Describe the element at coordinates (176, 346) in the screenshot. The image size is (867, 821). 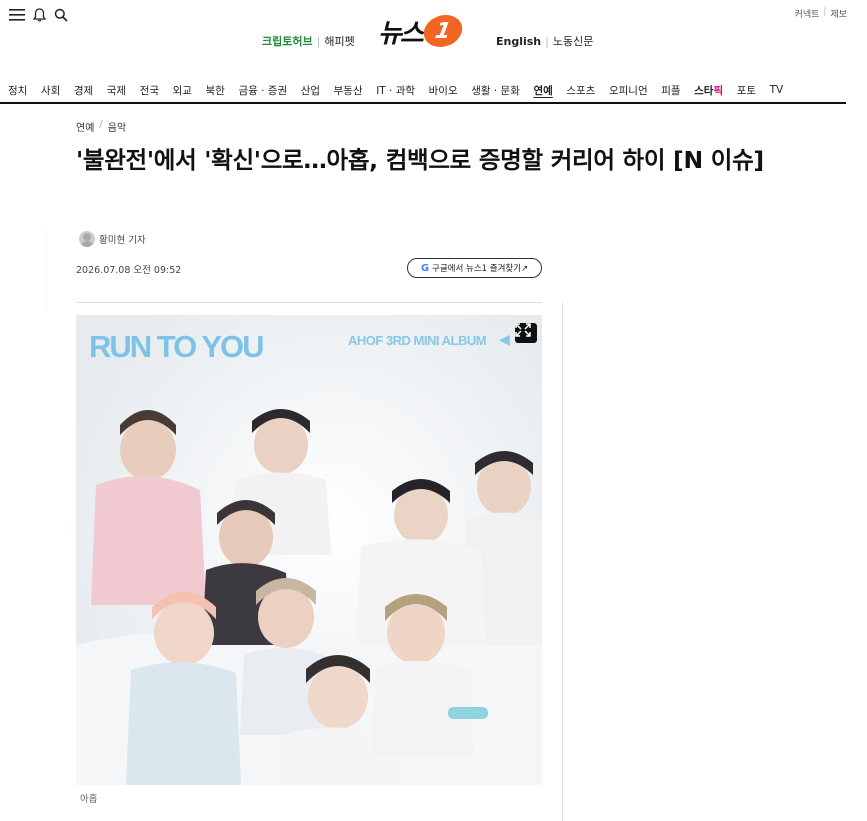
I see `album-title: RUN TO YOU` at that location.